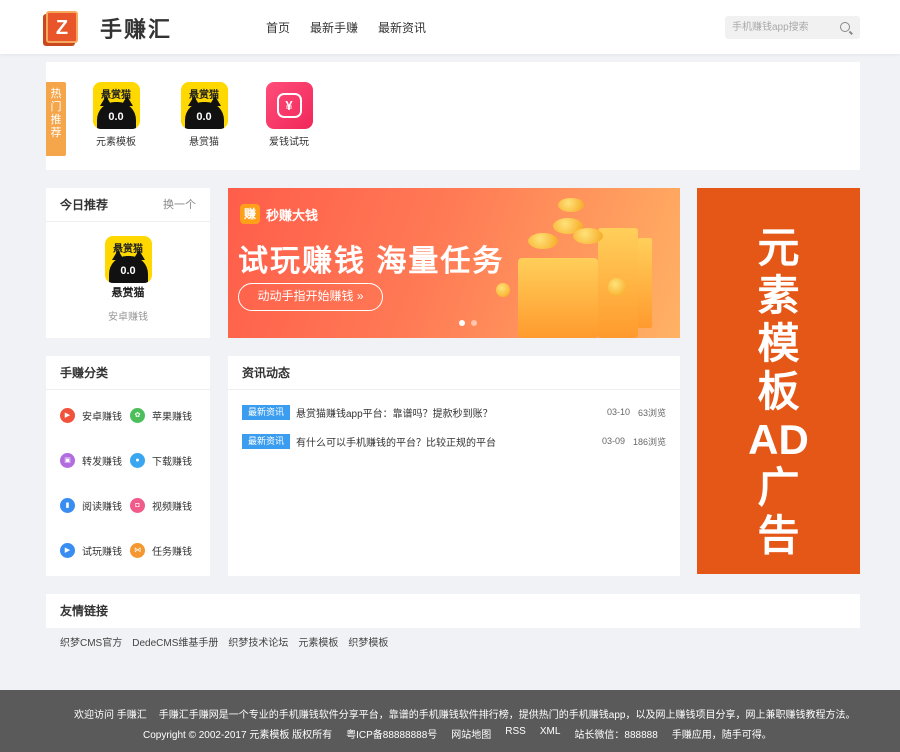  What do you see at coordinates (128, 205) in the screenshot?
I see `panel-title: 今日推荐 换一个` at bounding box center [128, 205].